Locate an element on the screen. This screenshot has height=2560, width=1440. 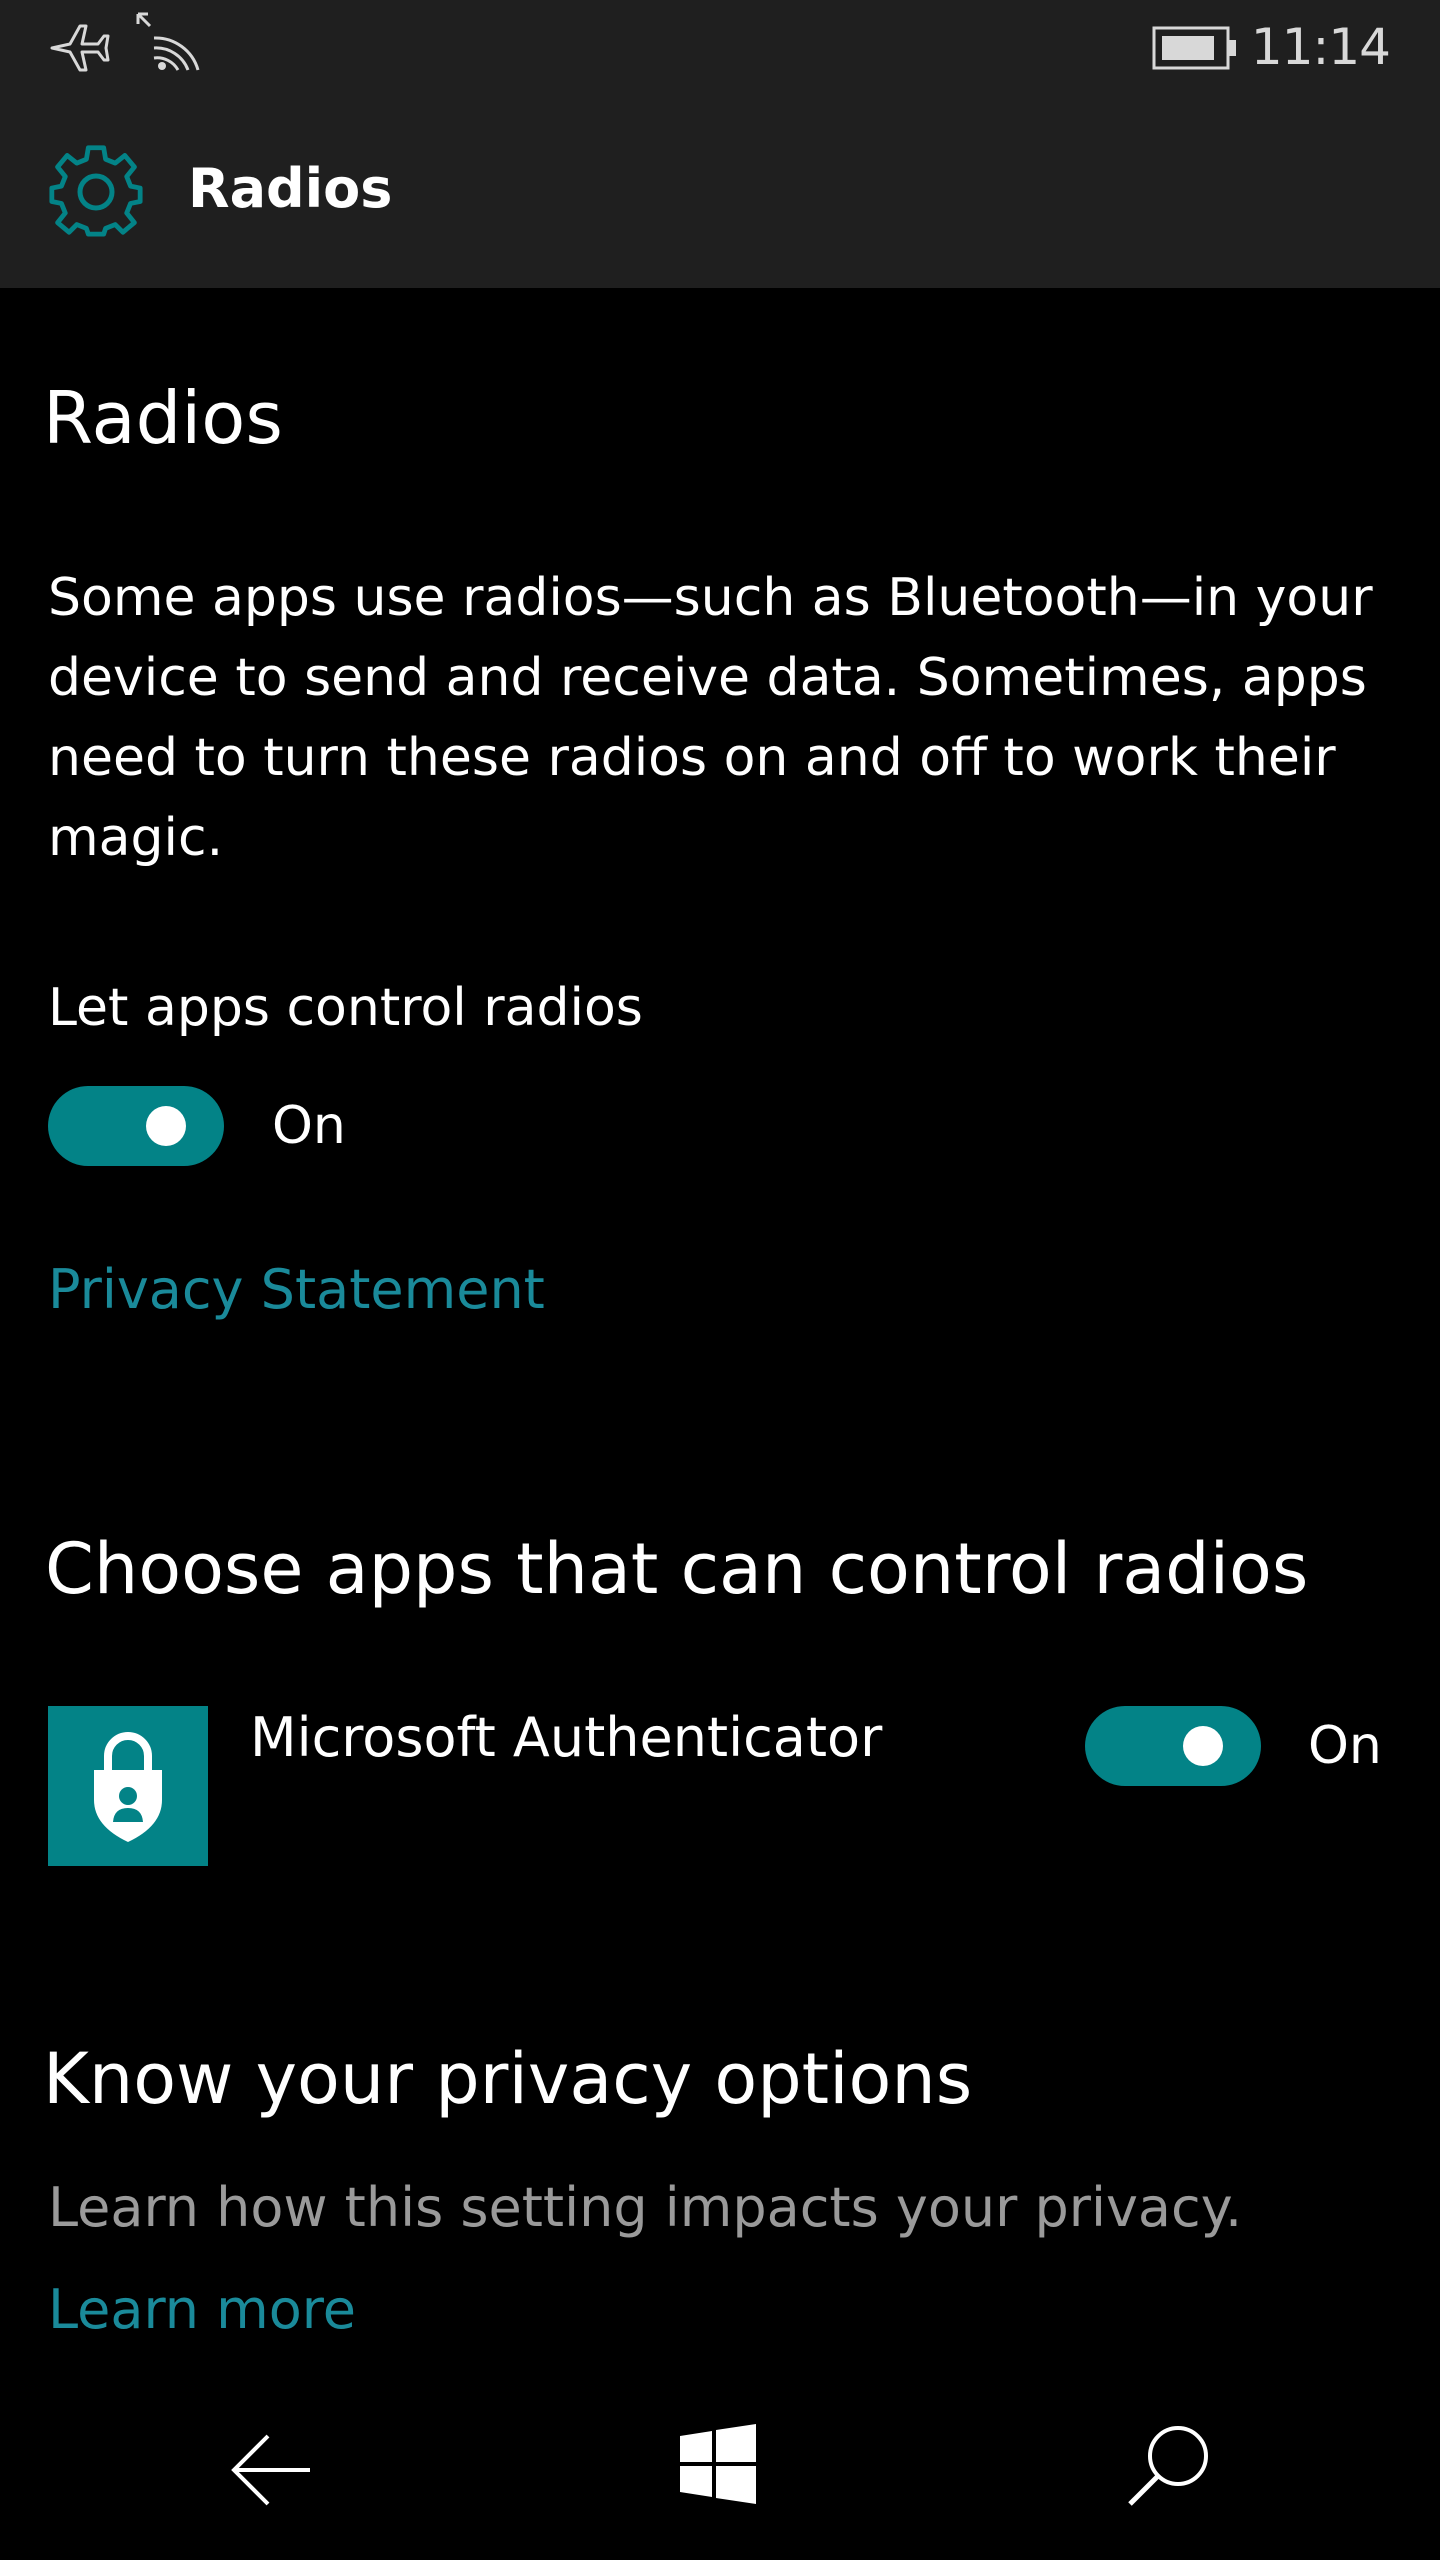
let-apps-control-state: On is located at coordinates (309, 1126).